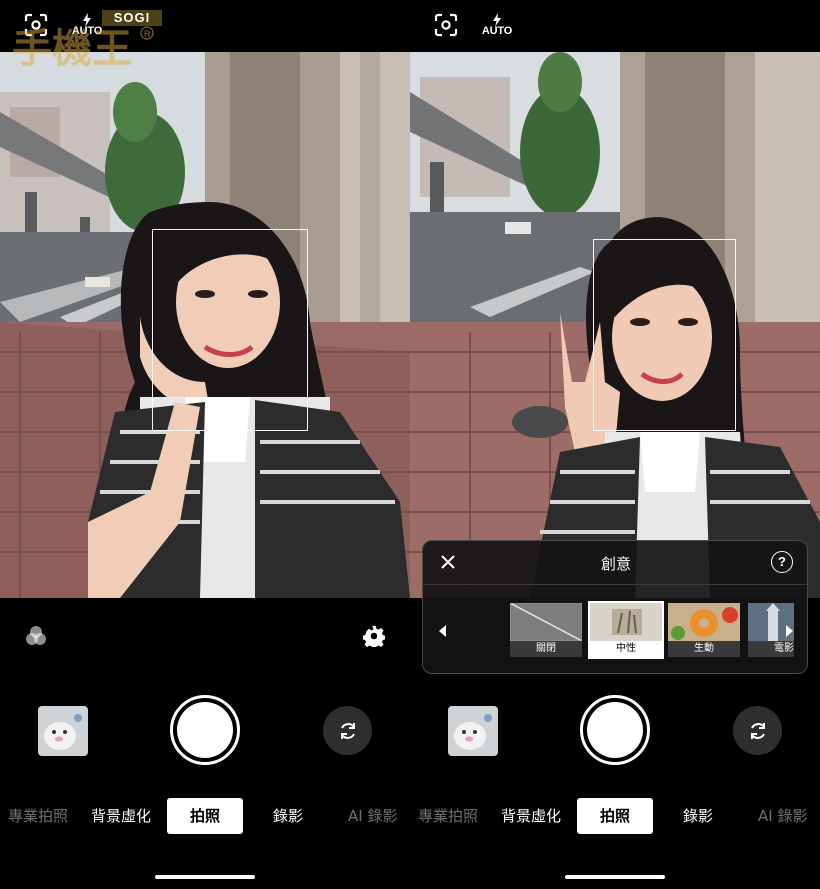 The image size is (820, 889). What do you see at coordinates (615, 26) in the screenshot?
I see `top-bar: AUTO` at bounding box center [615, 26].